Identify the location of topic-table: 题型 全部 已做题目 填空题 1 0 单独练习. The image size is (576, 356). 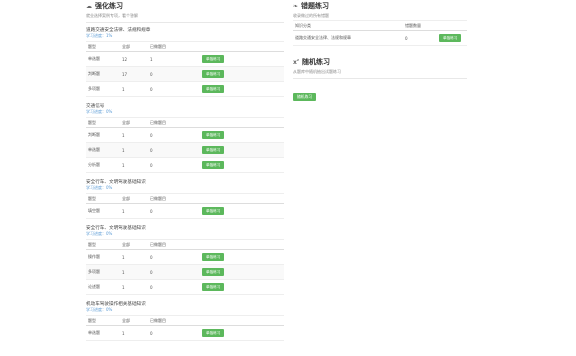
(185, 206).